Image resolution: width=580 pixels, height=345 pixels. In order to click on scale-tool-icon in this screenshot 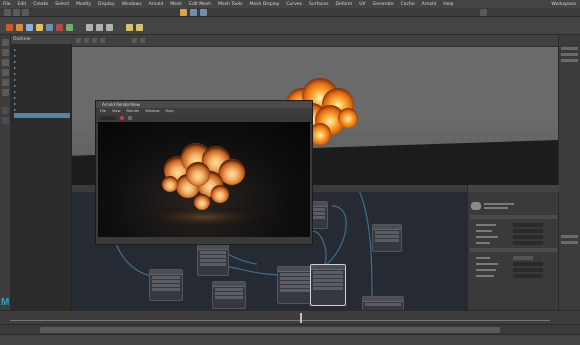, I will do `click(5, 92)`.